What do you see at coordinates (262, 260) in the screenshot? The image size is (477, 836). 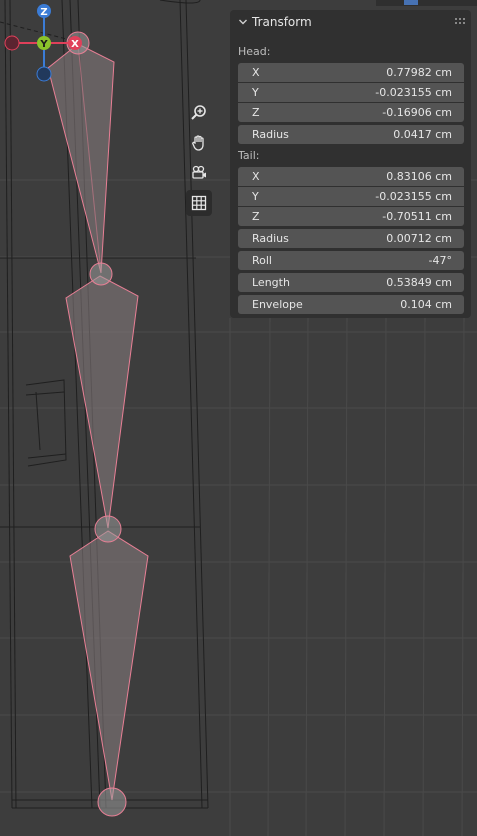 I see `field-label: Roll` at bounding box center [262, 260].